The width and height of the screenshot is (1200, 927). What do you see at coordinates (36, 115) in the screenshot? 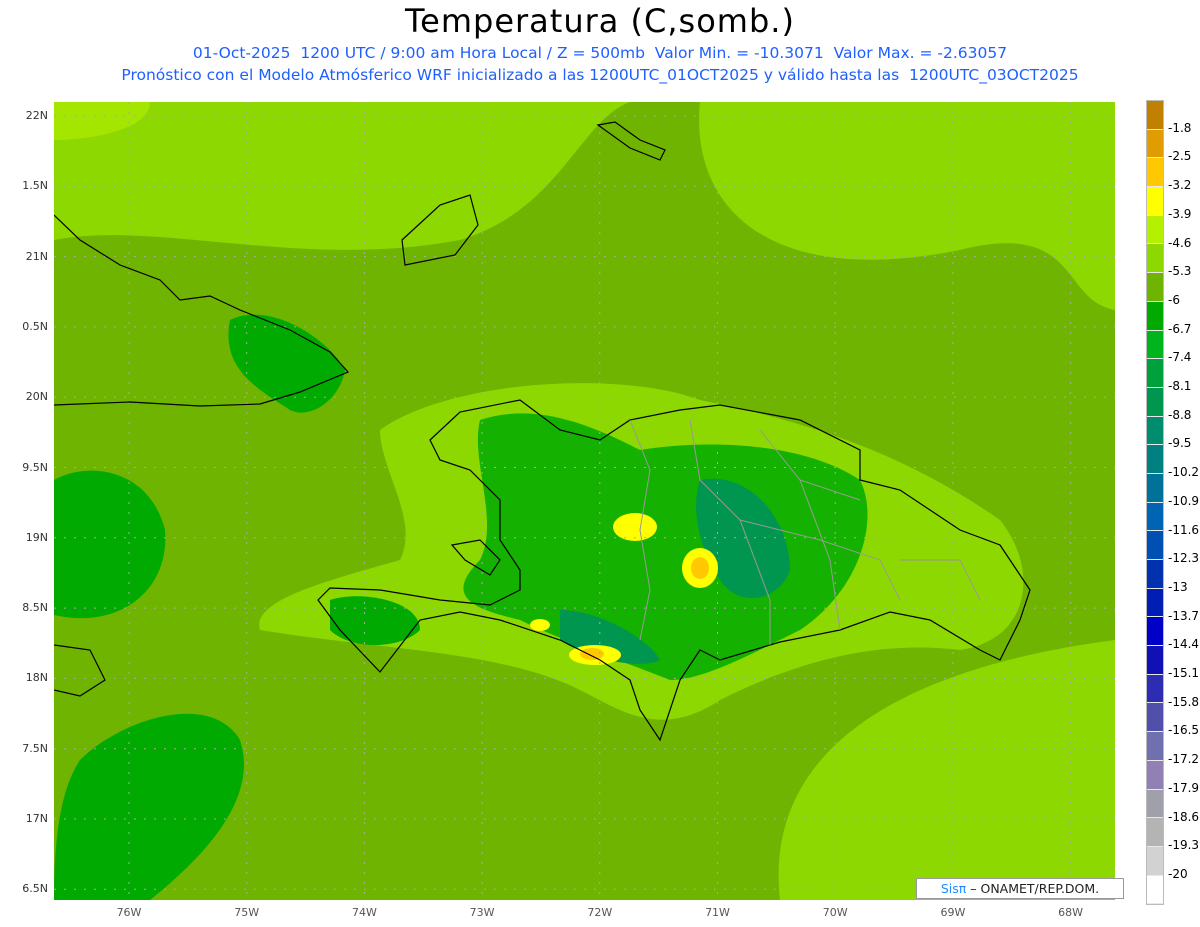
I see `lat-label: 22N` at bounding box center [36, 115].